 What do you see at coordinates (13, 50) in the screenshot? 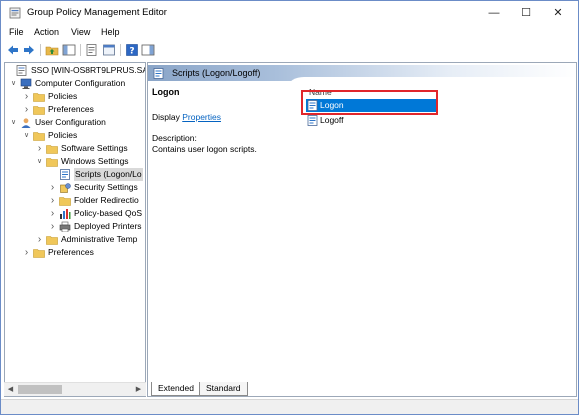
I see `back-arrow-icon` at bounding box center [13, 50].